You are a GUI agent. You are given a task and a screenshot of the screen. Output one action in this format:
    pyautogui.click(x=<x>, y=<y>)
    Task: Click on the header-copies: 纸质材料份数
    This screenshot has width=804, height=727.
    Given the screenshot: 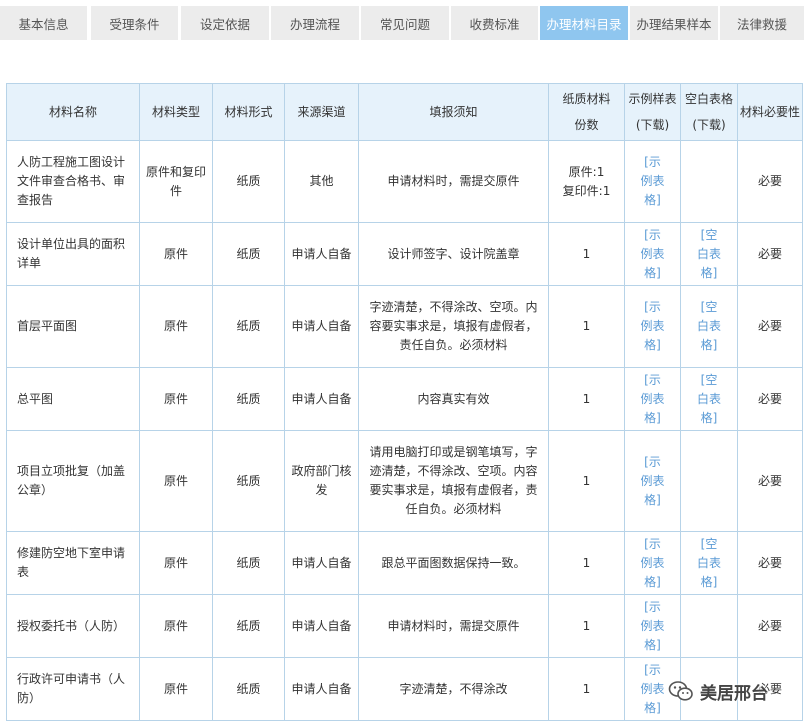 What is the action you would take?
    pyautogui.click(x=586, y=112)
    